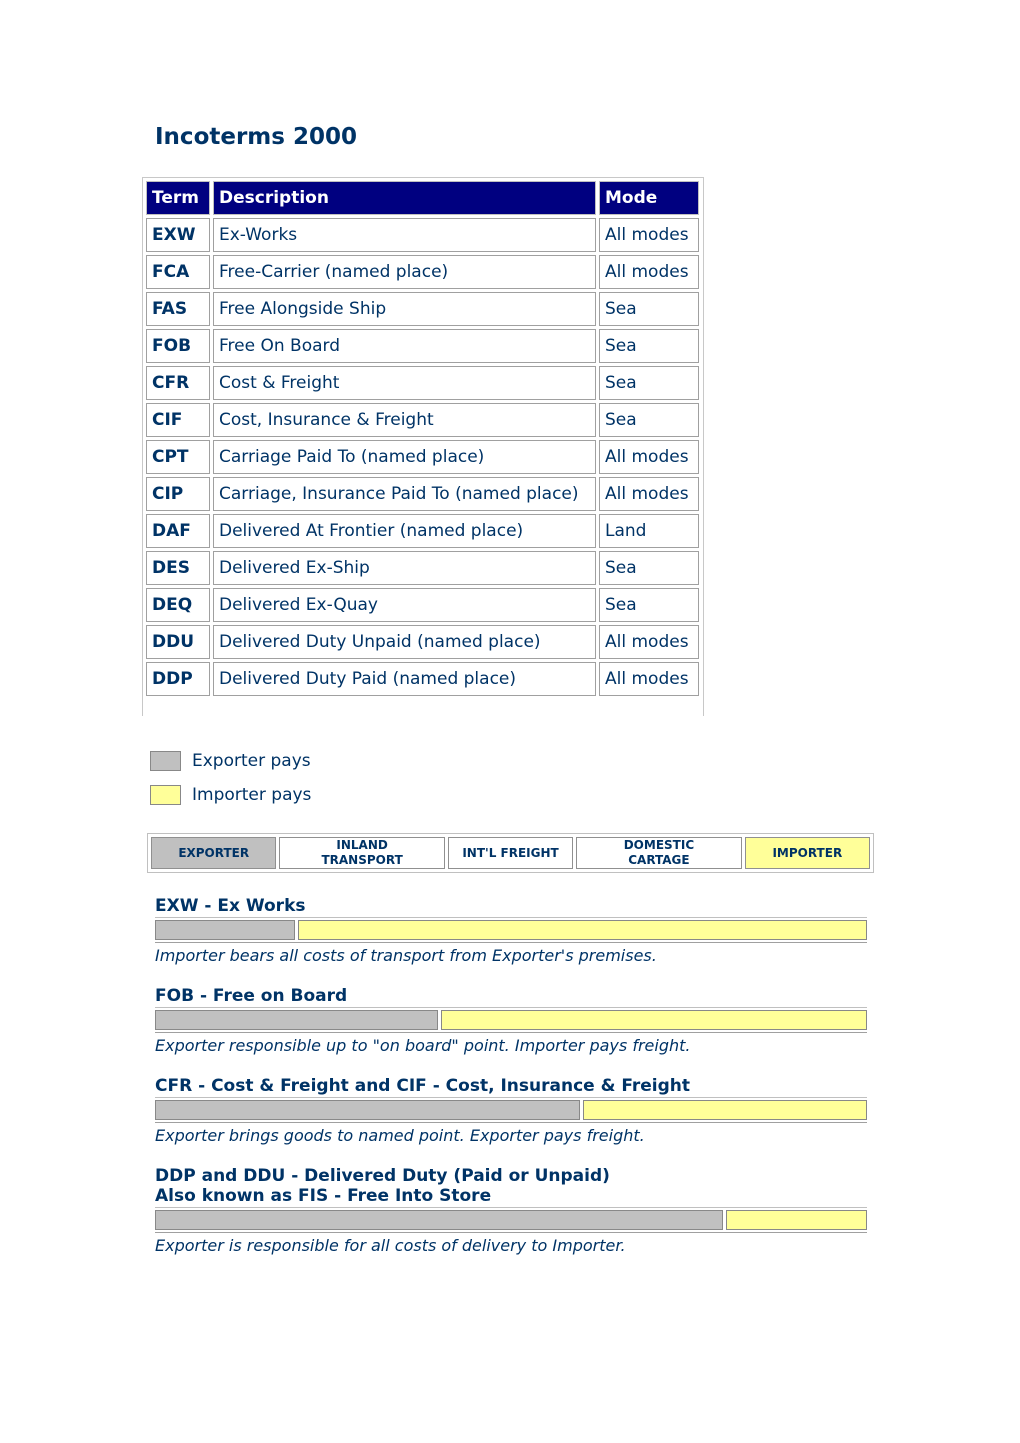 The height and width of the screenshot is (1443, 1020). I want to click on description-cell: Delivered Ex-Quay, so click(404, 605).